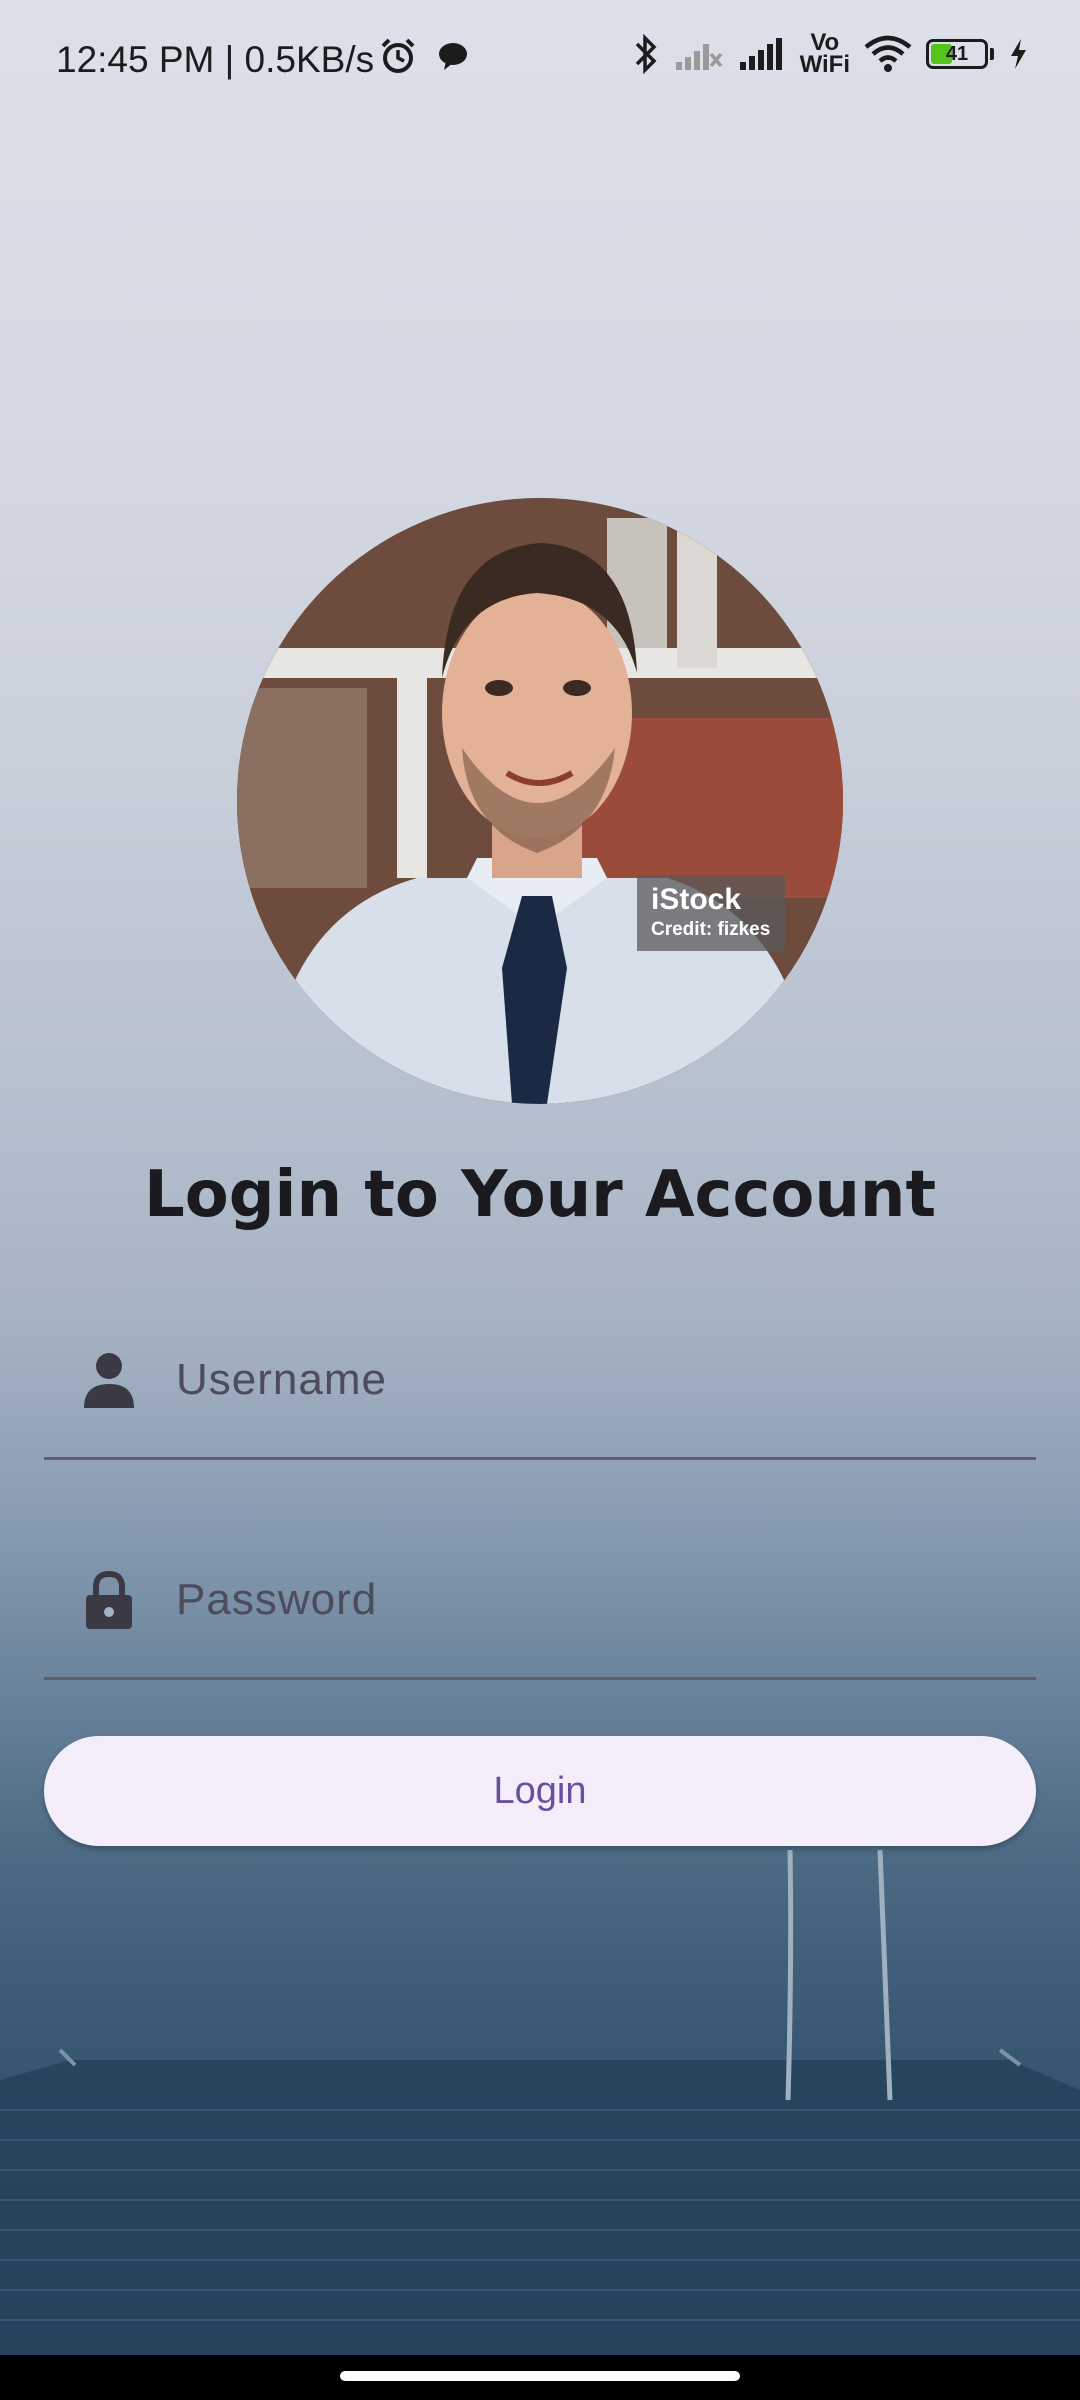 The height and width of the screenshot is (2400, 1080). I want to click on watermark-brand: iStock, so click(696, 899).